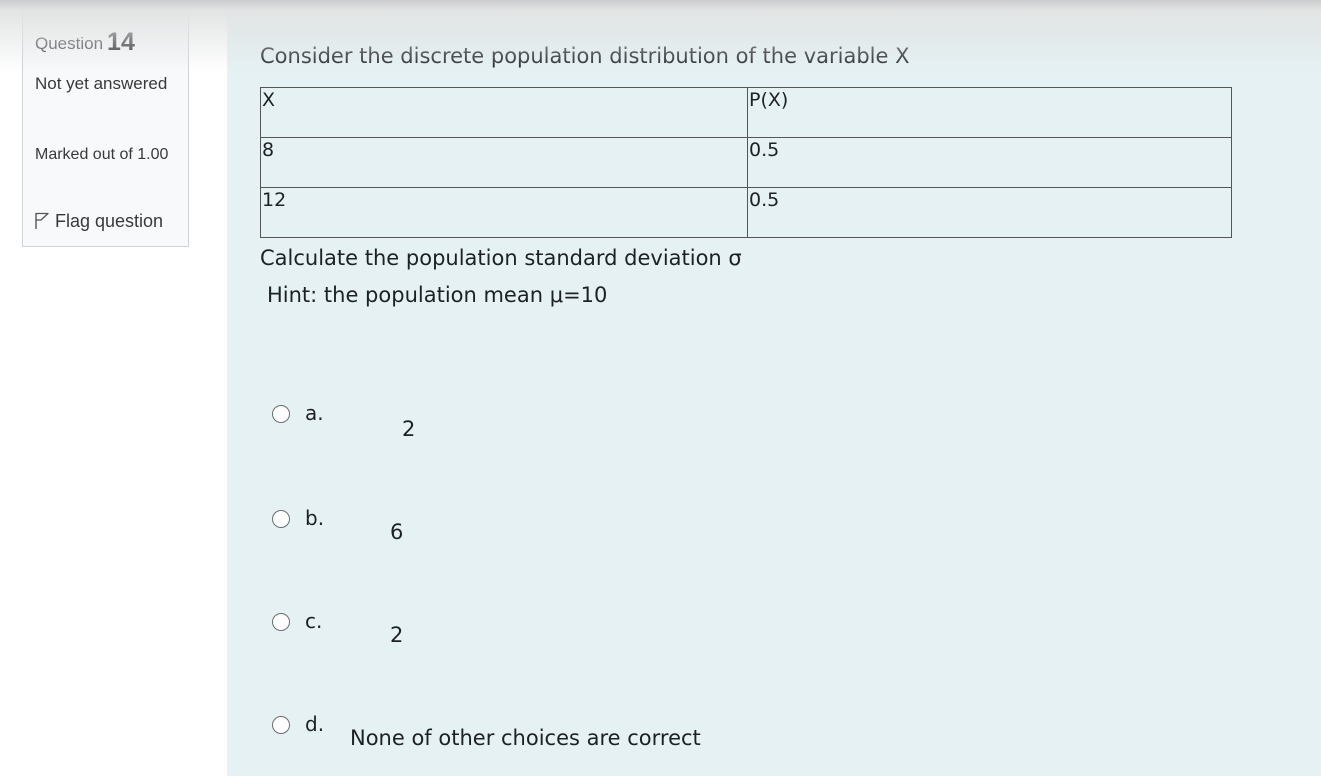  What do you see at coordinates (281, 725) in the screenshot?
I see `radio-button-d` at bounding box center [281, 725].